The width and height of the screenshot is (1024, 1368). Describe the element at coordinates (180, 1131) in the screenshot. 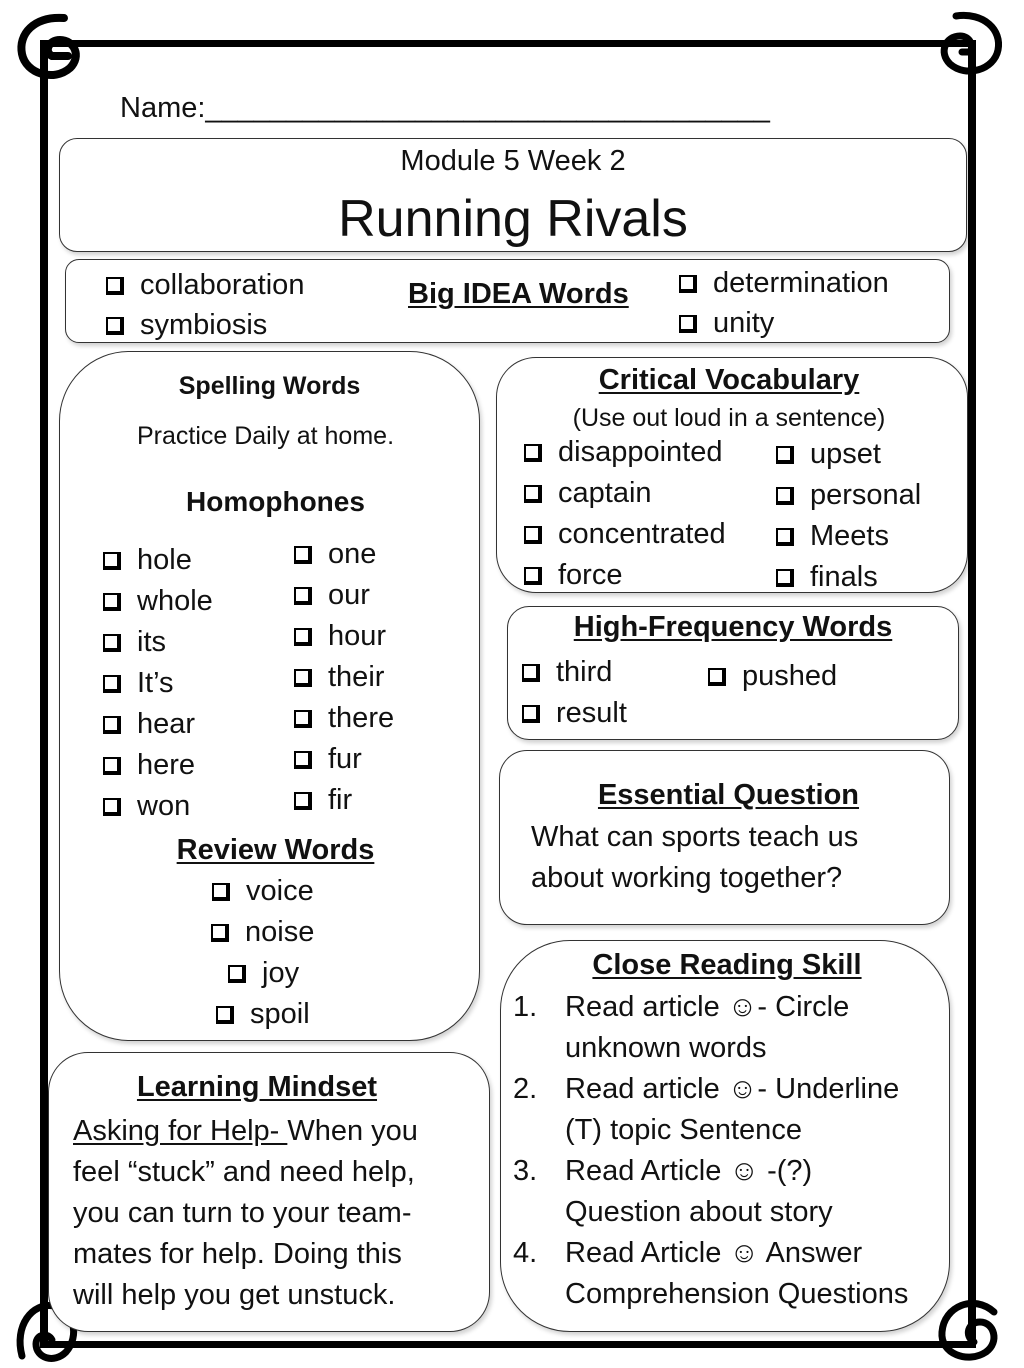

I see `asking-for-help-label: Asking for Help-` at that location.